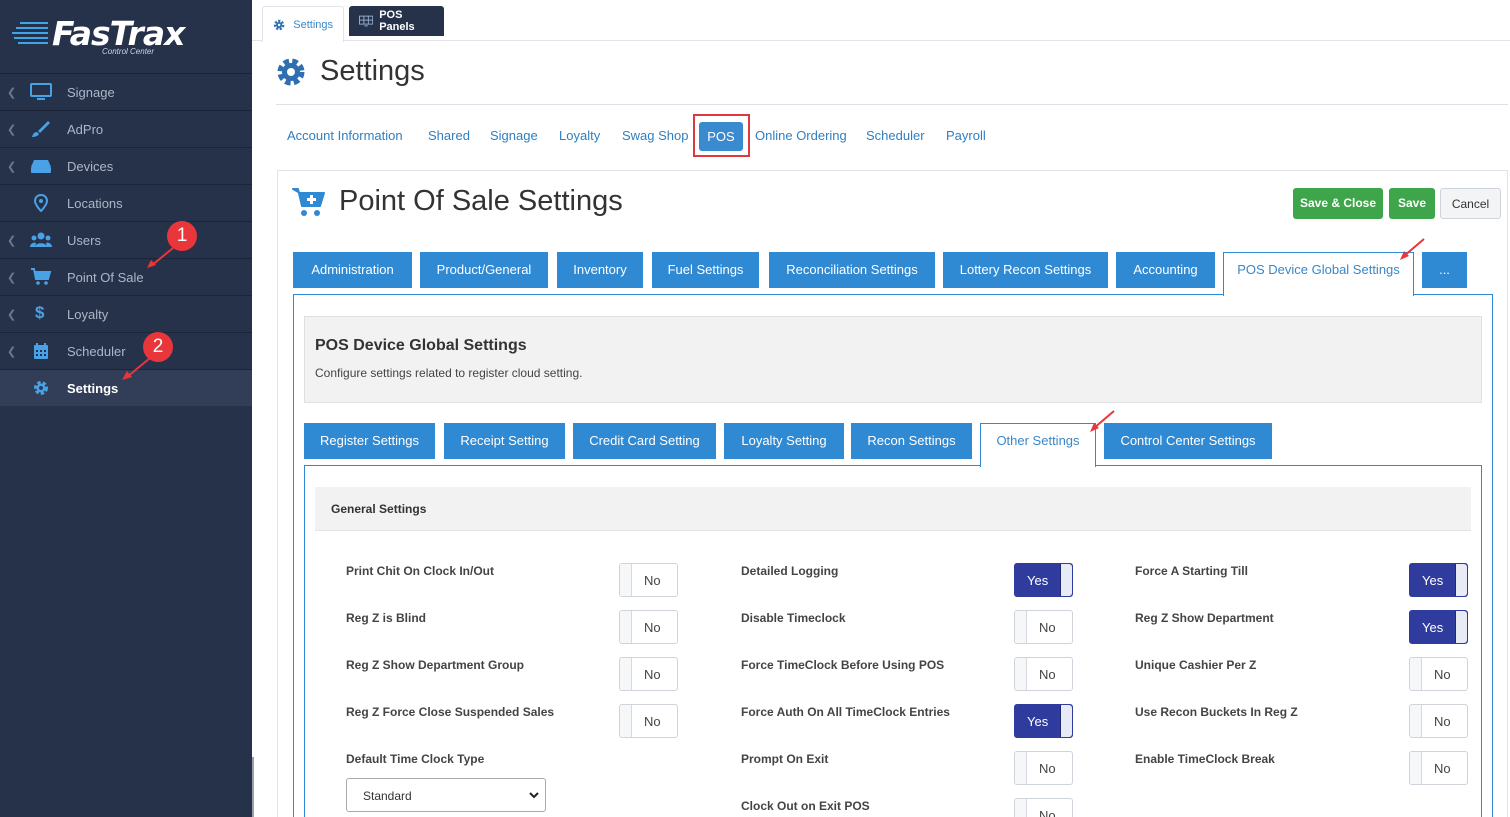 Image resolution: width=1510 pixels, height=817 pixels. Describe the element at coordinates (785, 759) in the screenshot. I see `setting-label: Prompt On Exit` at that location.